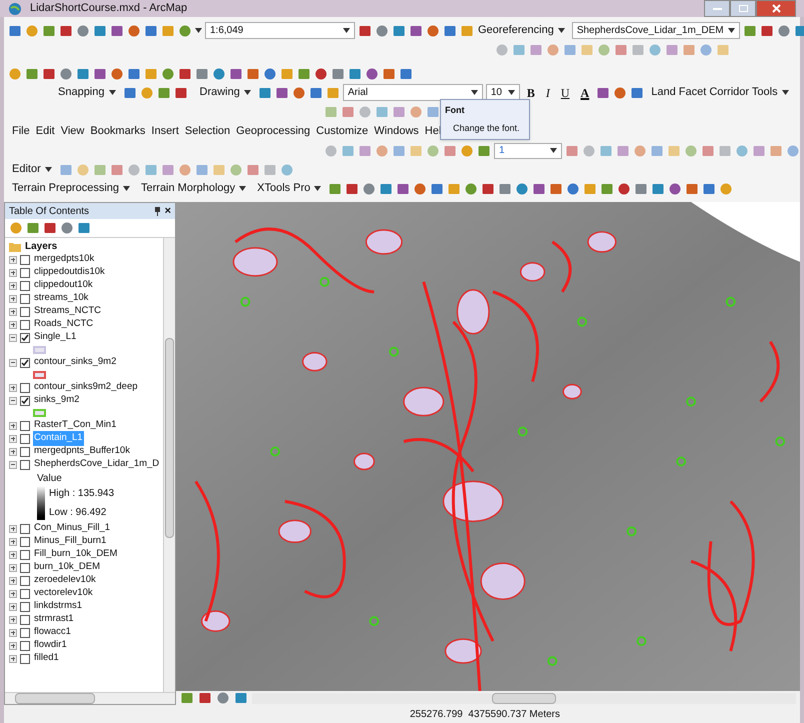 Image resolution: width=804 pixels, height=723 pixels. I want to click on layer-name: mergedpts10k, so click(64, 259).